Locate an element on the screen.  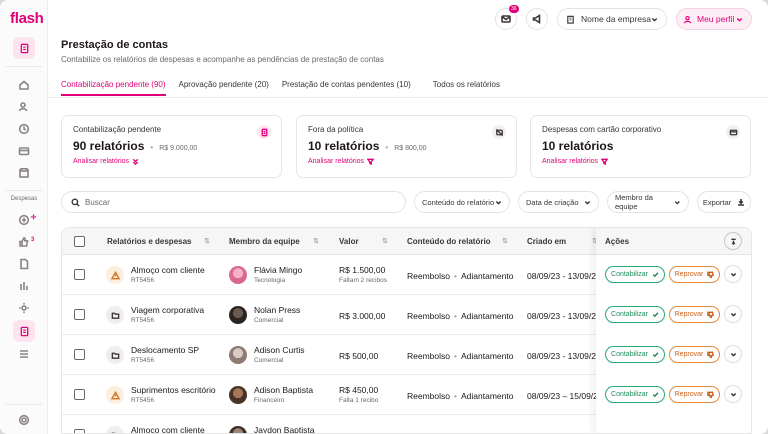
member-dept: Tecnologia is located at coordinates (270, 280).